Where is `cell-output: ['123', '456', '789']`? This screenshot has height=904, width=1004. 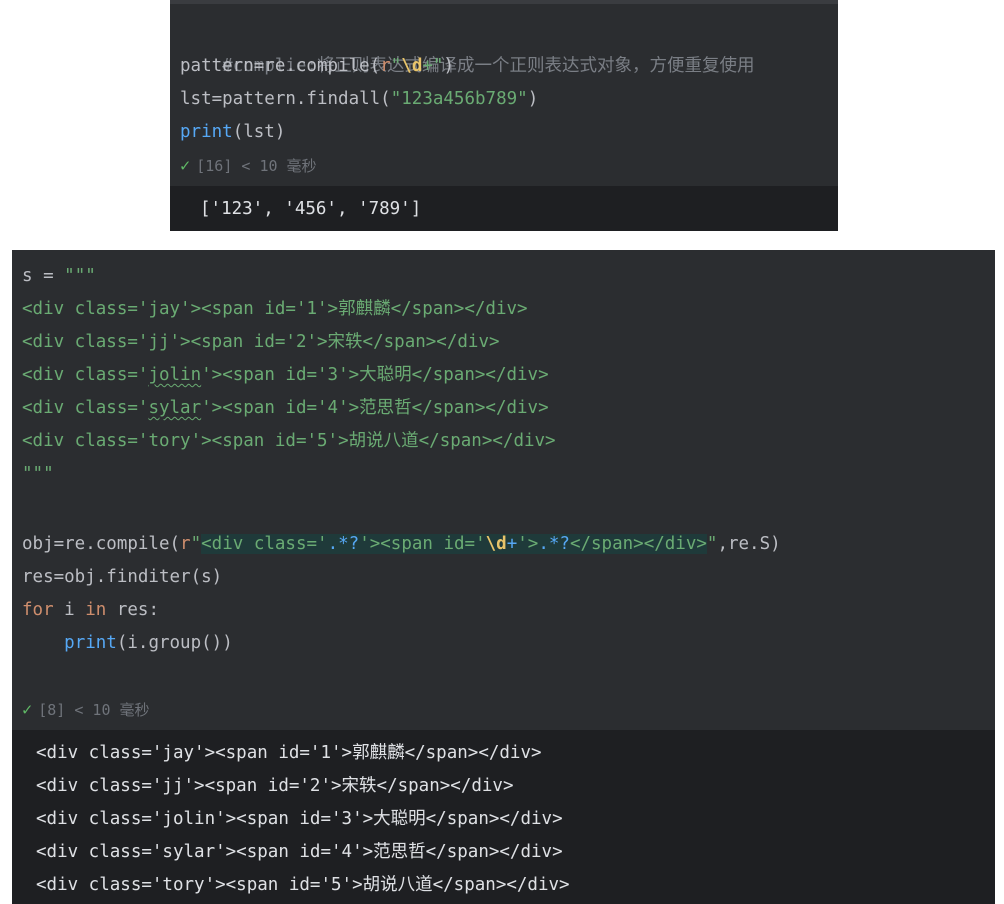
cell-output: ['123', '456', '789'] is located at coordinates (504, 208).